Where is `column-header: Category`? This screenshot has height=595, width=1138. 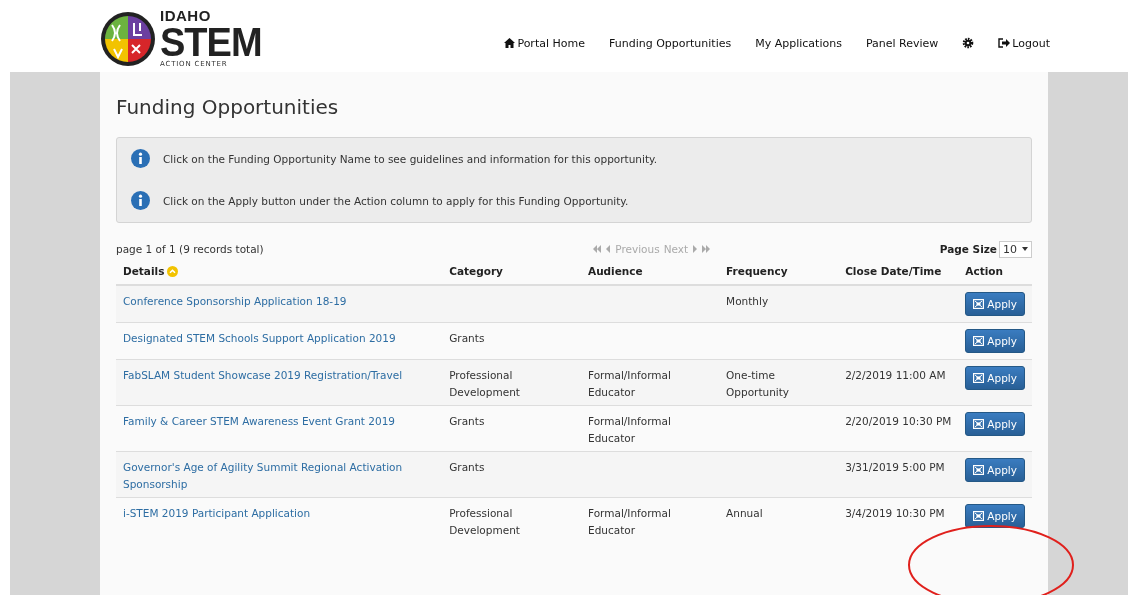 column-header: Category is located at coordinates (476, 271).